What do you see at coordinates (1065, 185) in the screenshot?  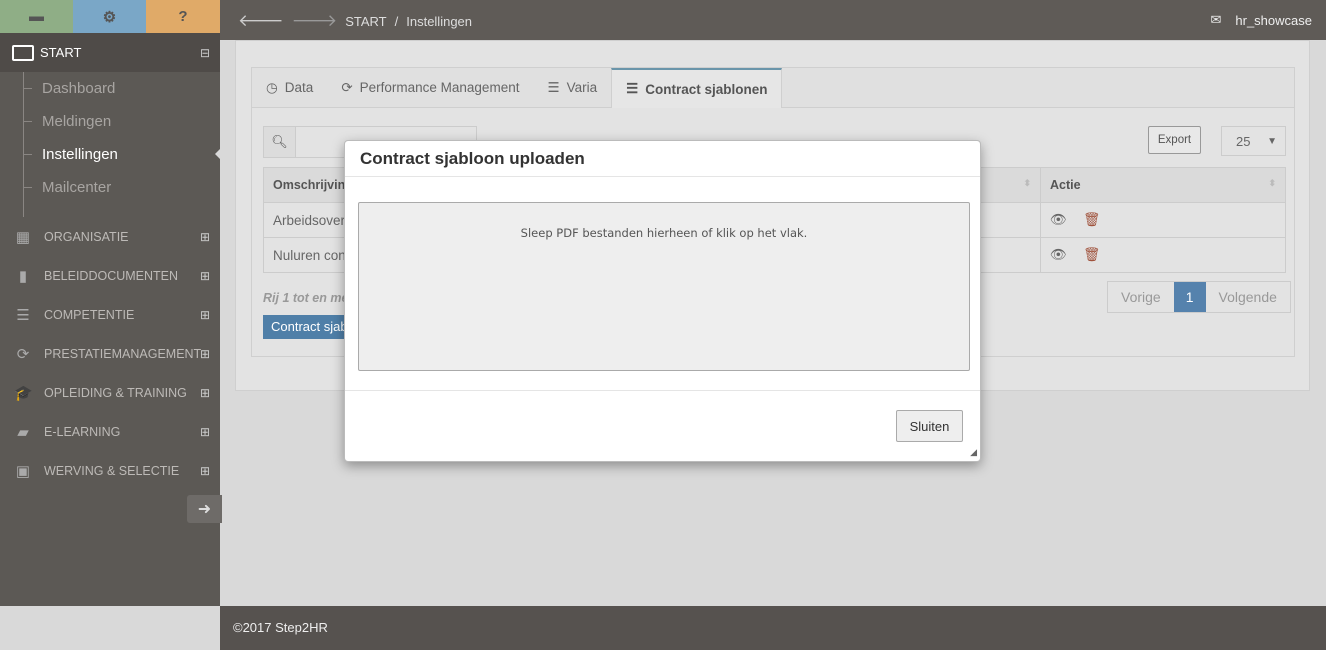 I see `header-label: Actie` at bounding box center [1065, 185].